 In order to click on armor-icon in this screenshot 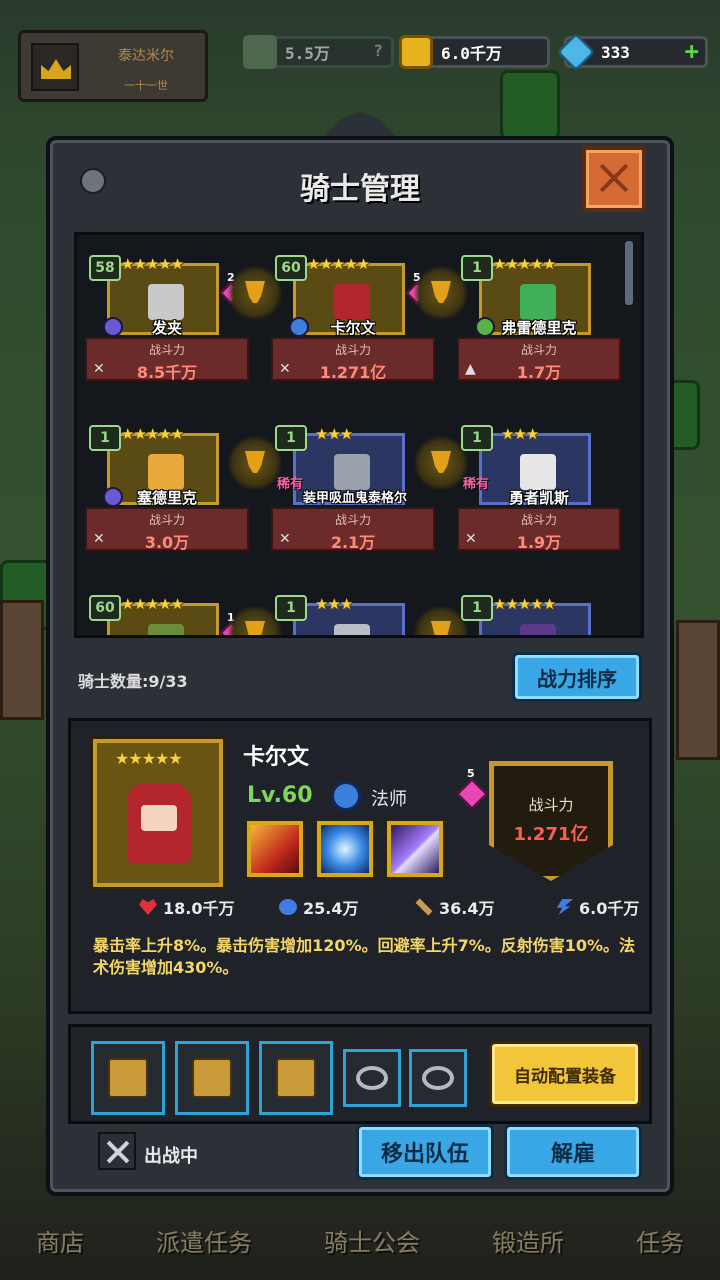, I will do `click(296, 1078)`.